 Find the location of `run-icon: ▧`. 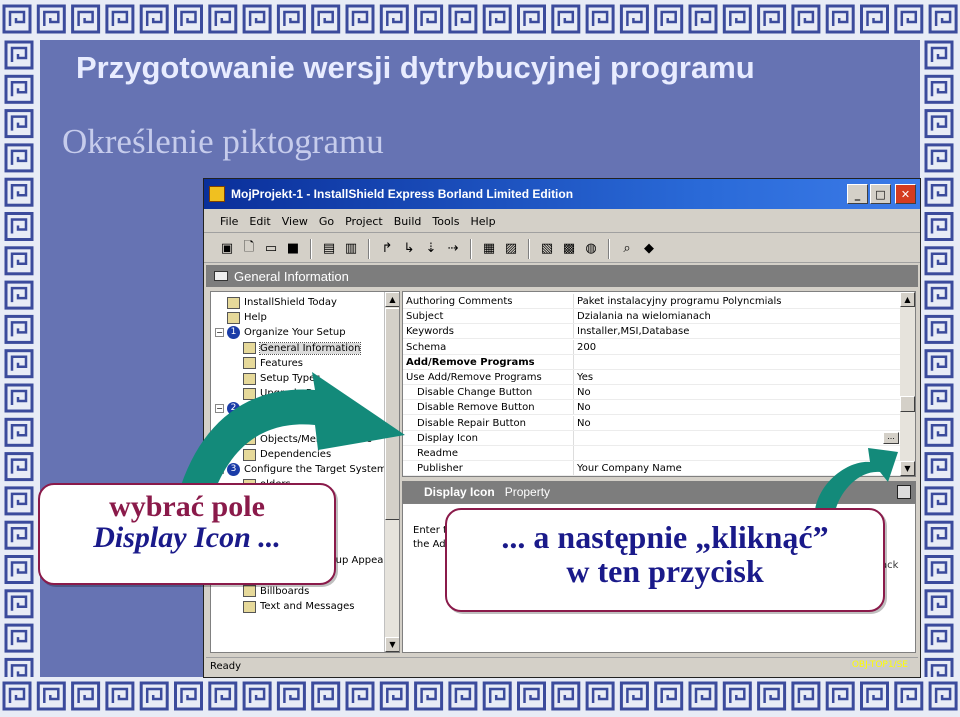

run-icon: ▧ is located at coordinates (547, 249).